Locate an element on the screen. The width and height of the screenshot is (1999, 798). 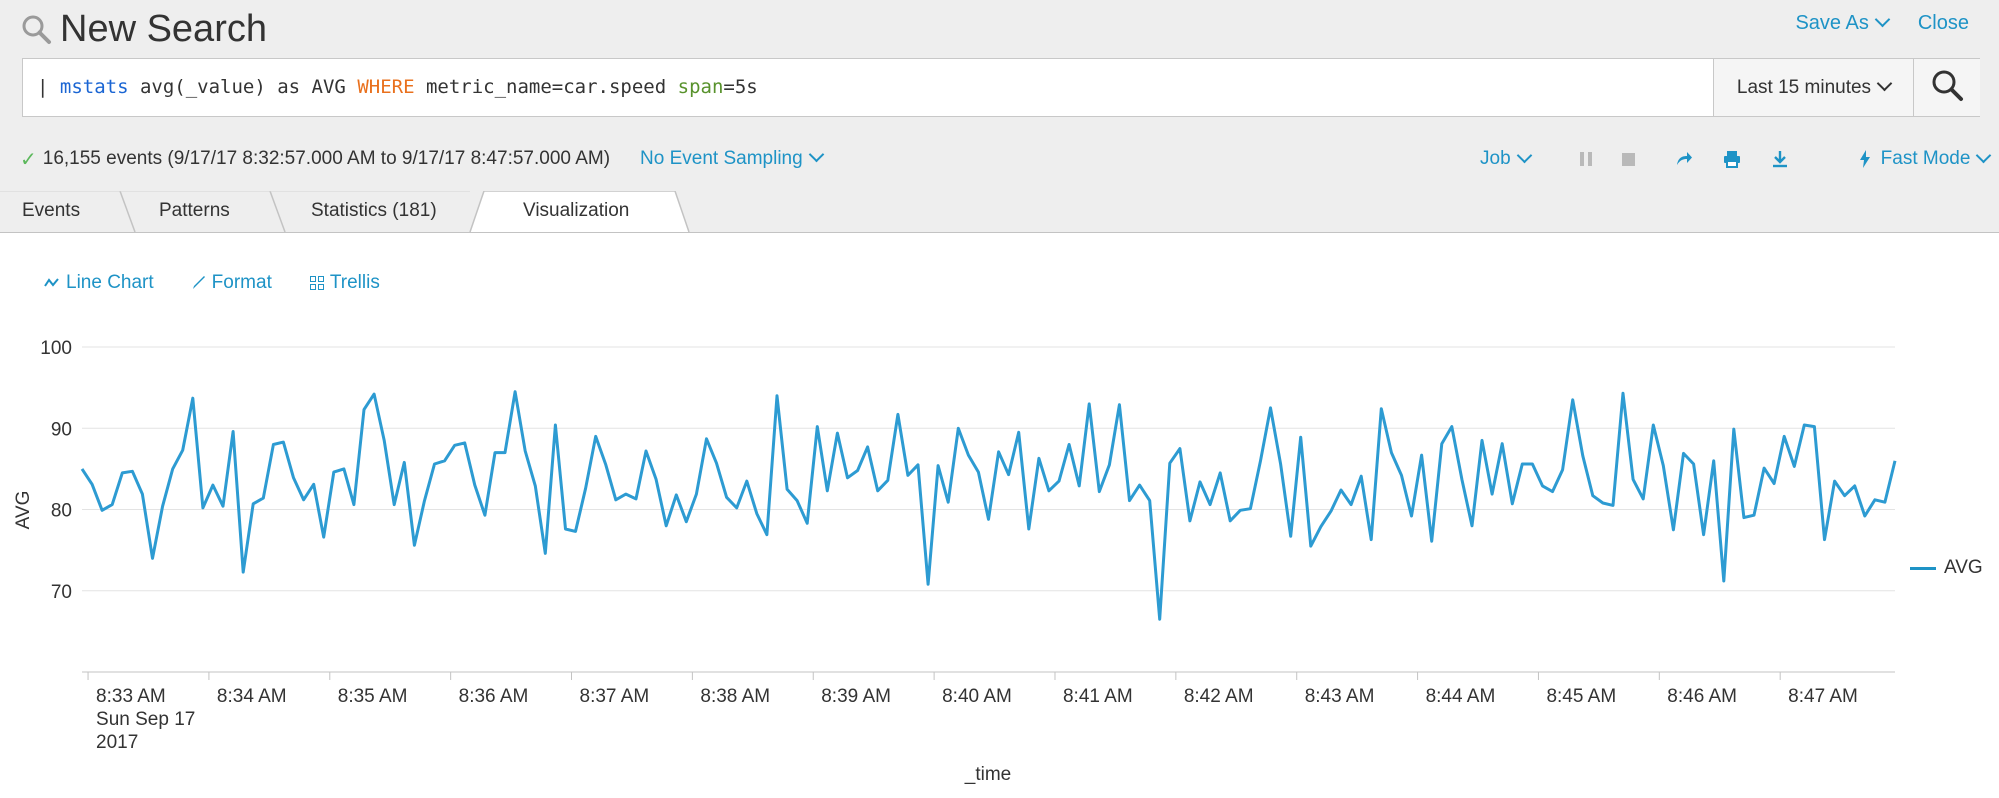
x-tick-label: 8:38 AM is located at coordinates (735, 696).